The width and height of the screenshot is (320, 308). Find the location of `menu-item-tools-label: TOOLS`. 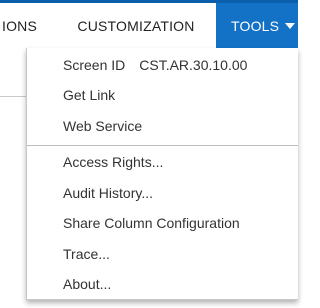

menu-item-tools-label: TOOLS is located at coordinates (255, 25).